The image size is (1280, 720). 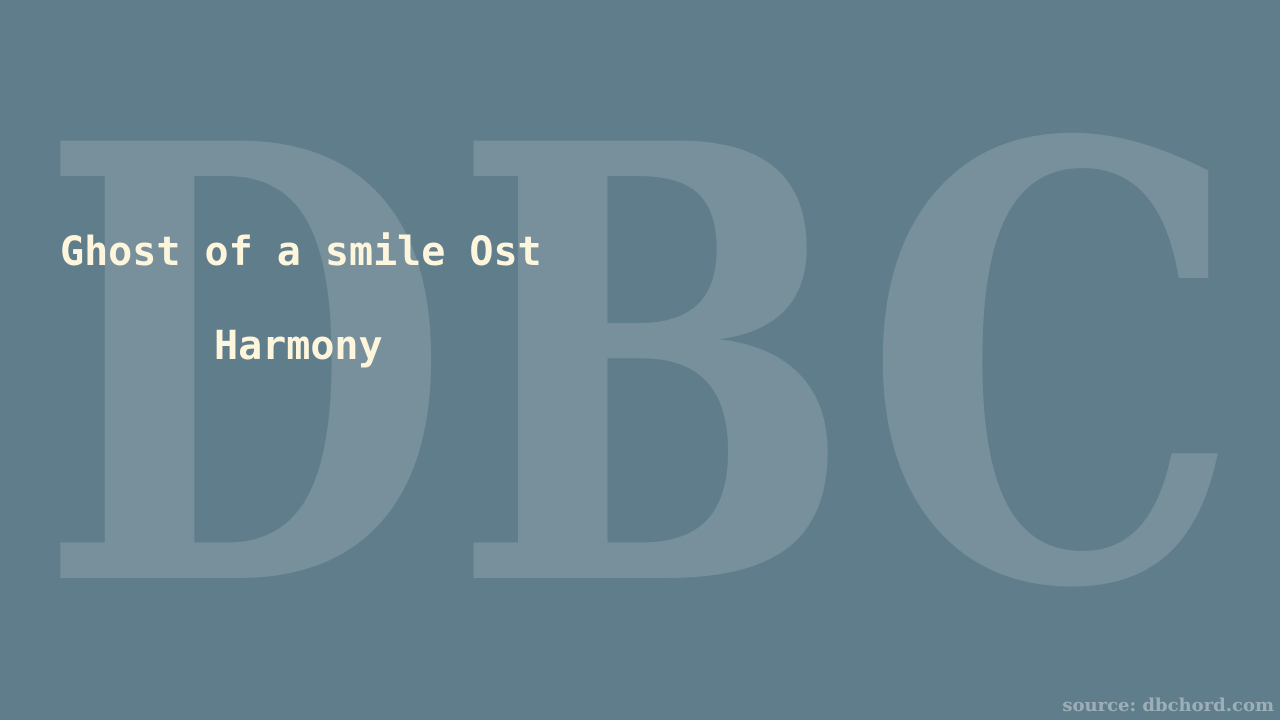 I want to click on song-title: Ghost of a smile Ost, so click(x=301, y=252).